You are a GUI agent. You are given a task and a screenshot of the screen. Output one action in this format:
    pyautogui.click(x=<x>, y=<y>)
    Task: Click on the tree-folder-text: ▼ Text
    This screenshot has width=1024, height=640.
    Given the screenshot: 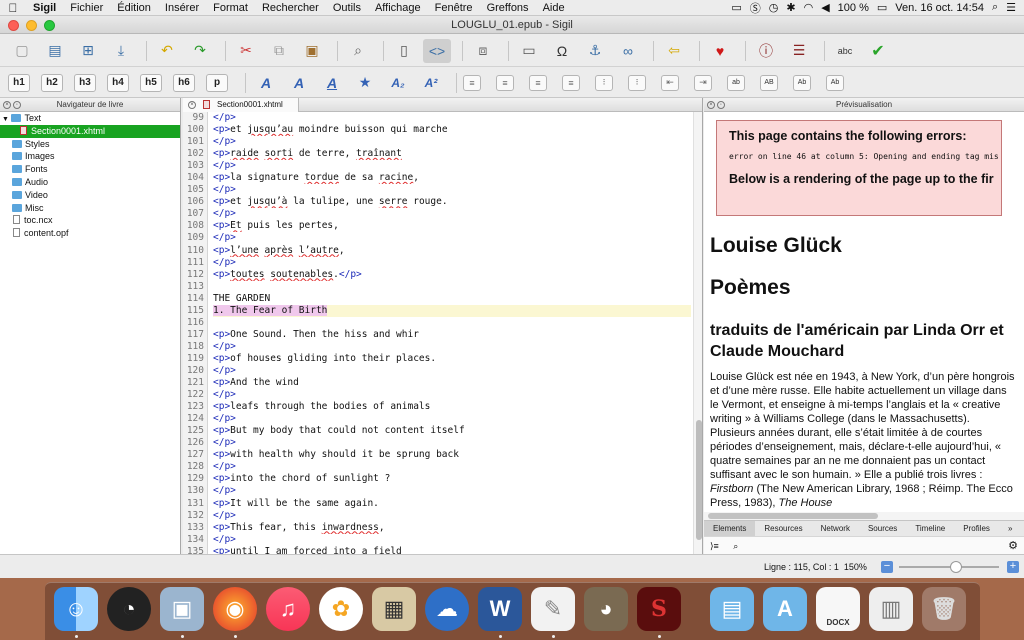 What is the action you would take?
    pyautogui.click(x=90, y=118)
    